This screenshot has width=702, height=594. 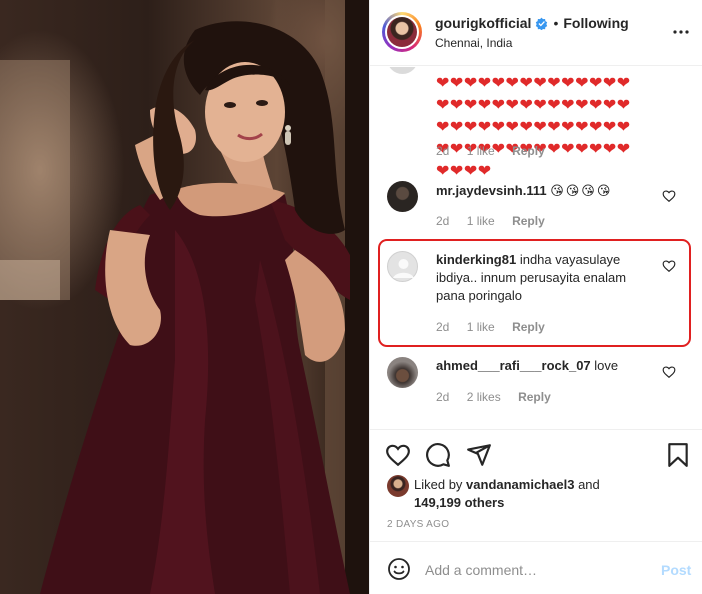 I want to click on comment-body: mr.jaydevsinh.111 😘😘😘😘, so click(x=543, y=191).